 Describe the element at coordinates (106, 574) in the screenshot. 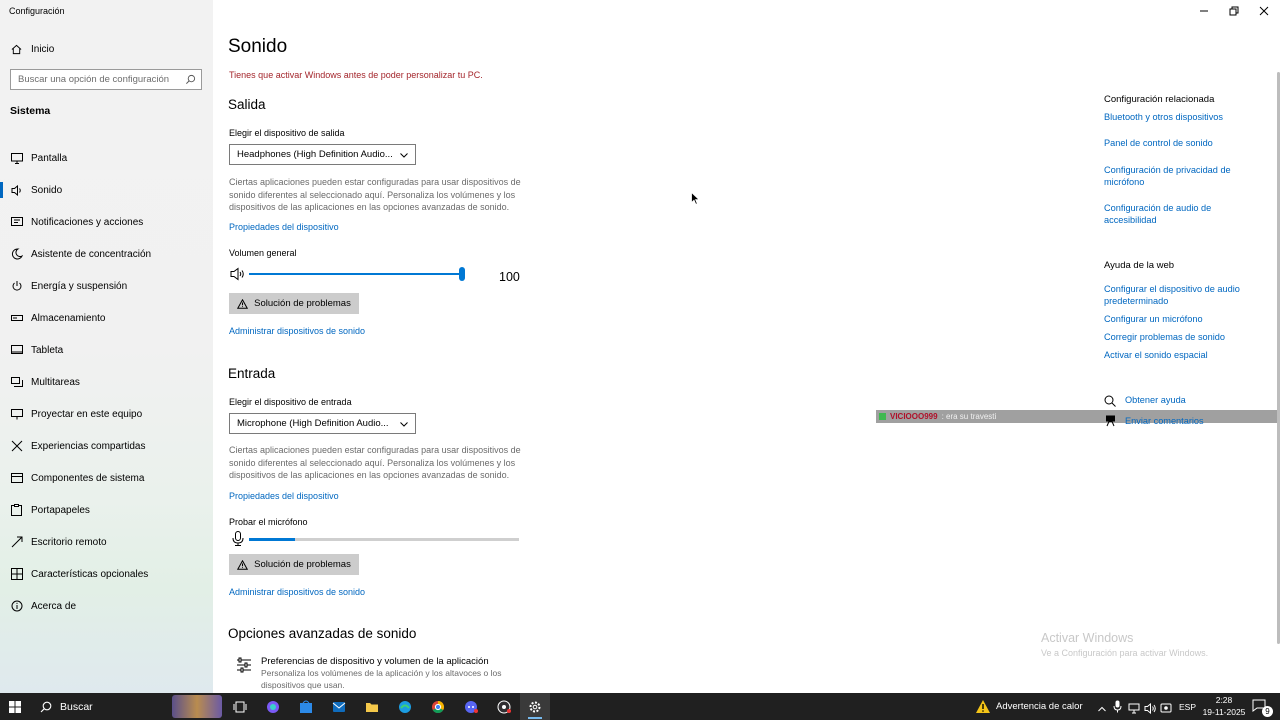

I see `sidebar-item-caracteristicas: Características opcionales` at that location.